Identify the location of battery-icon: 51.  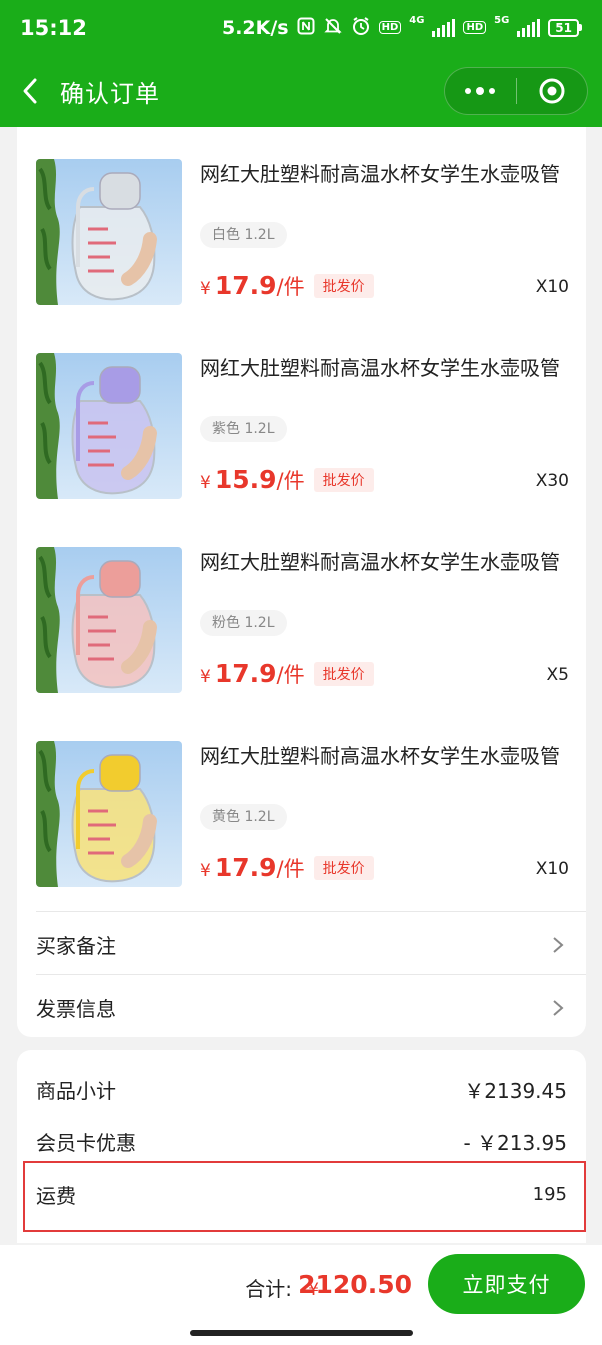
(565, 27).